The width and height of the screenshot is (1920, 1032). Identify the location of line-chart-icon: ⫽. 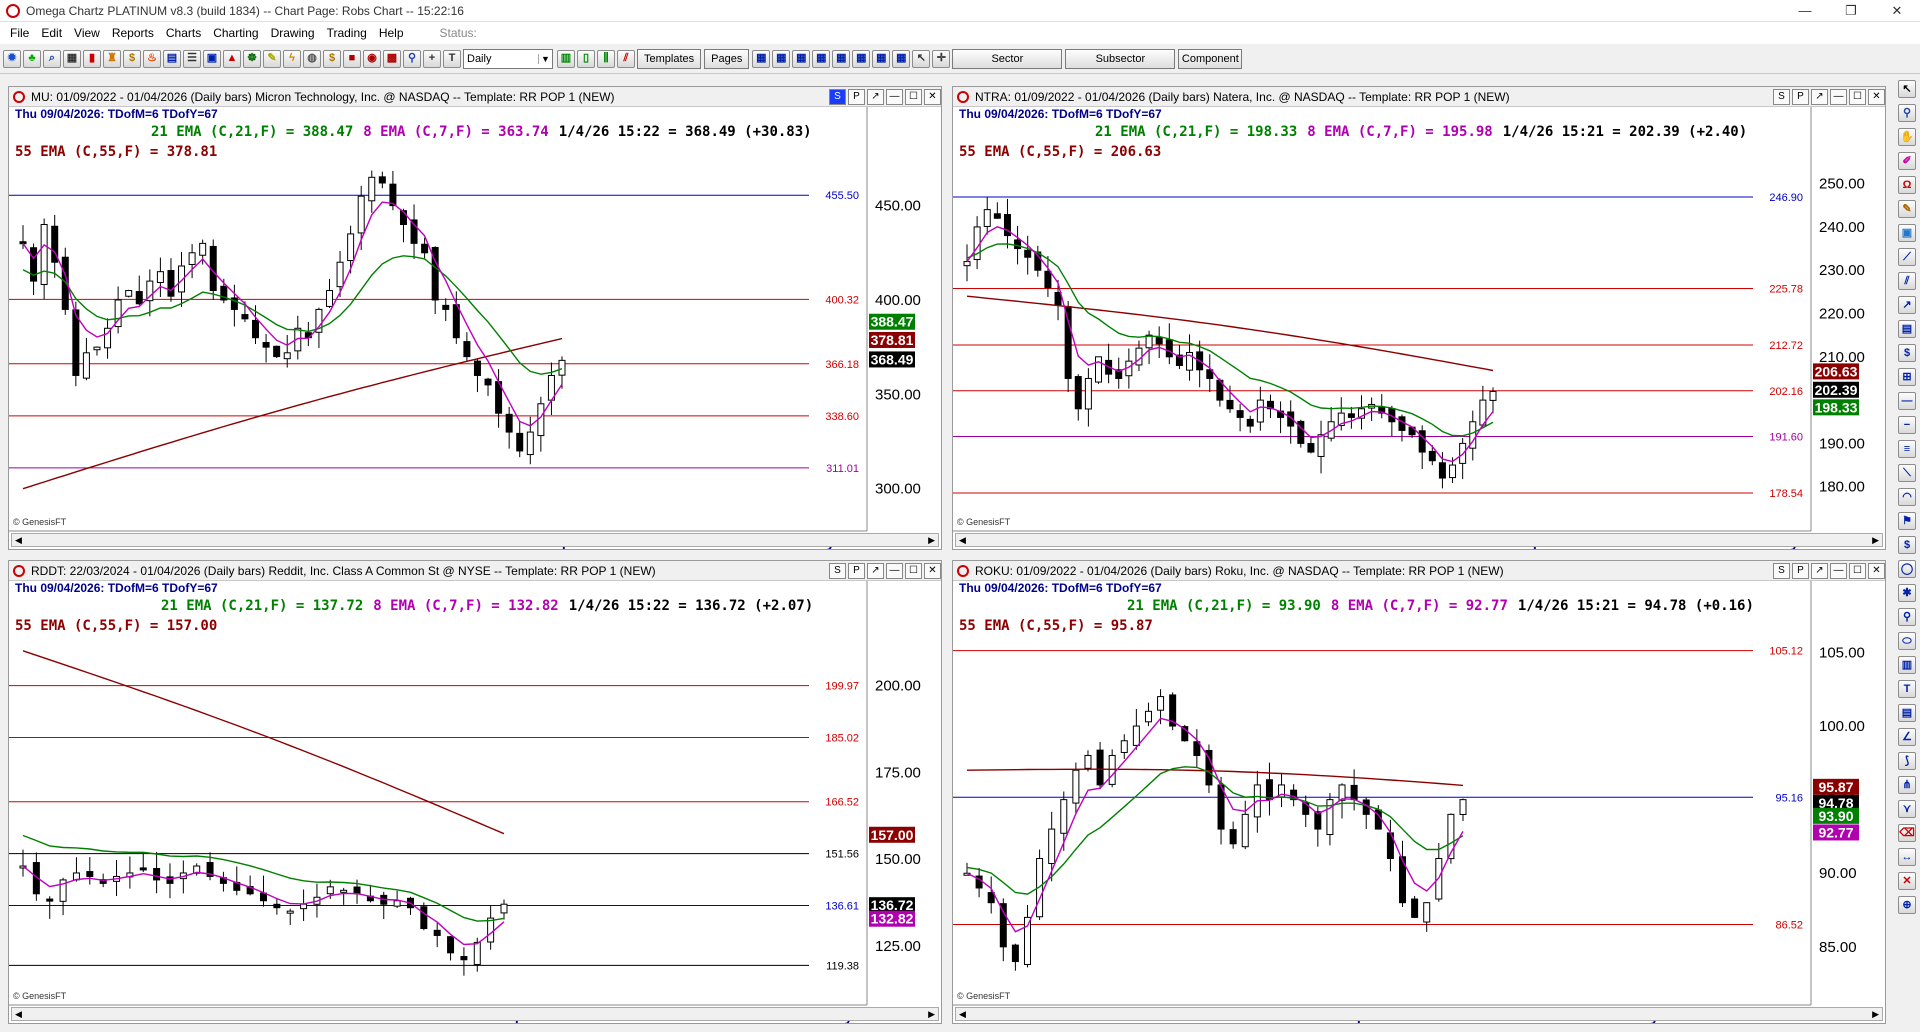
(626, 58).